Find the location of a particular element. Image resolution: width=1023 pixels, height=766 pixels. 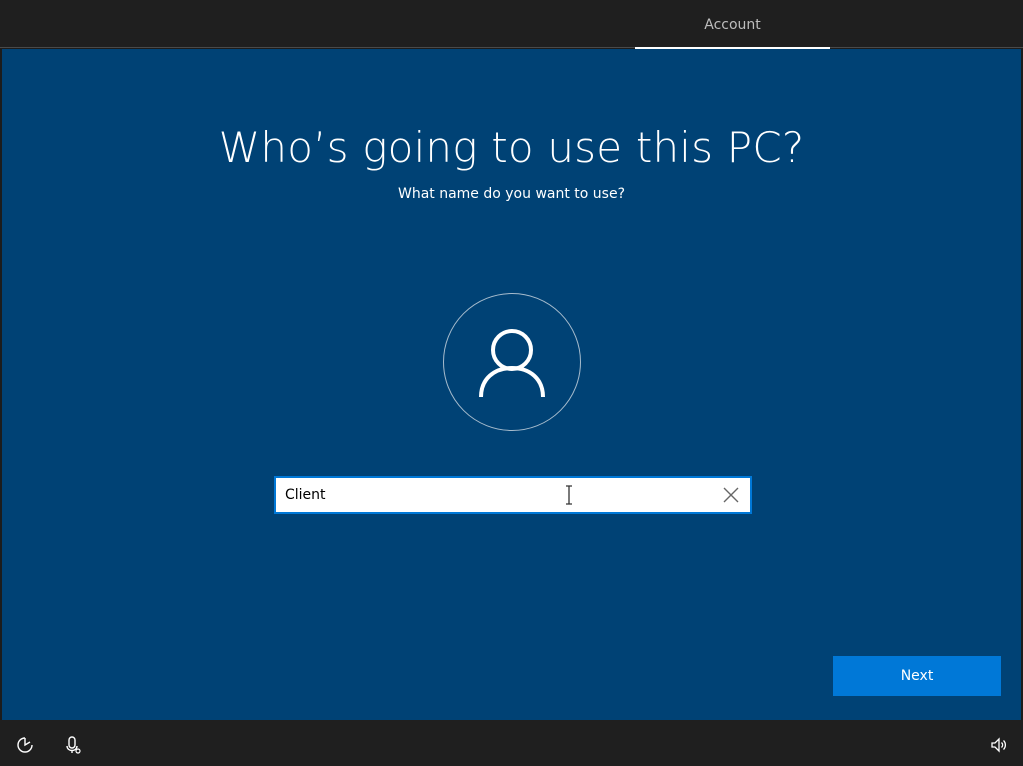

avatar is located at coordinates (512, 362).